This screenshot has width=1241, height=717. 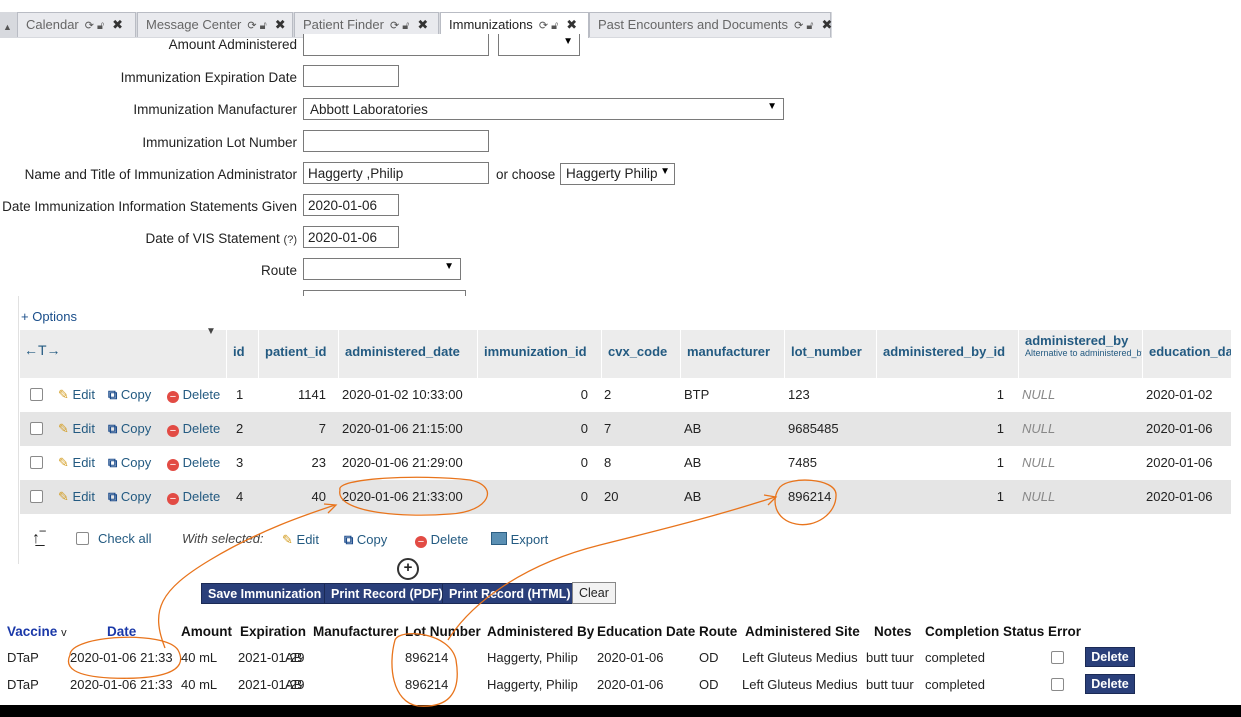 I want to click on history-col-vaccine: Vaccine v, so click(x=37, y=631).